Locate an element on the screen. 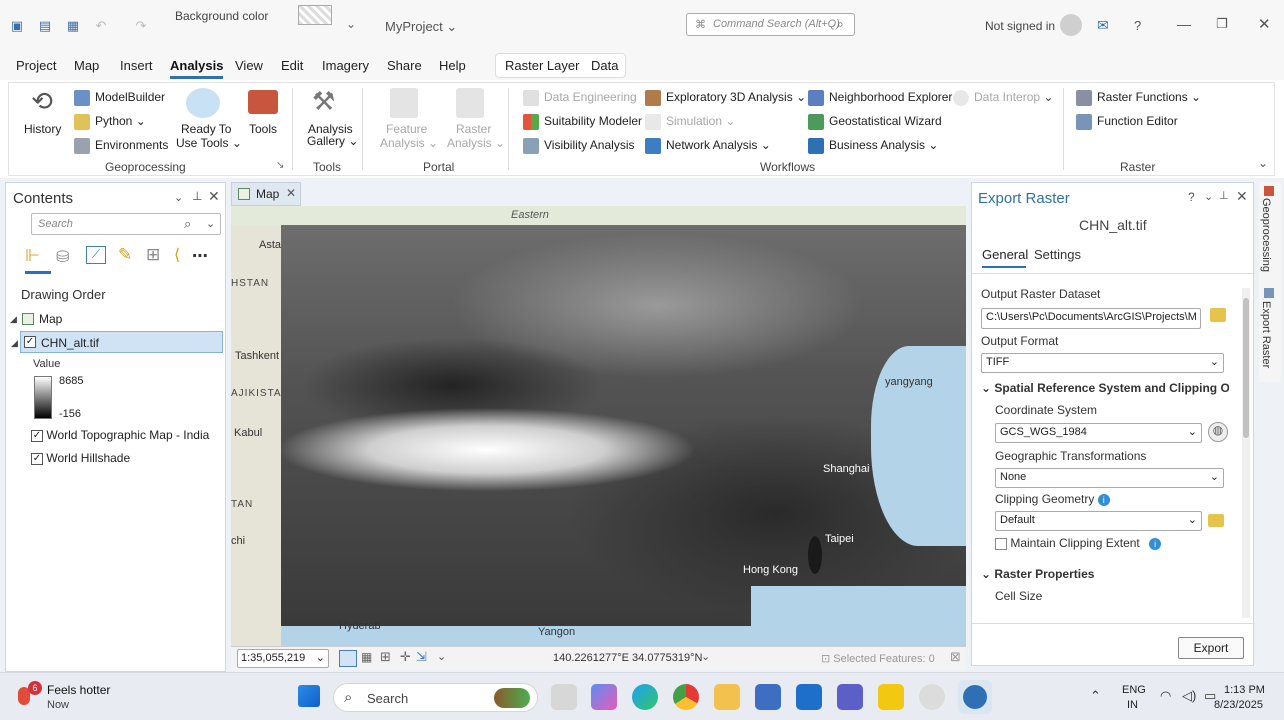  map-navigation-icon is located at coordinates (348, 658).